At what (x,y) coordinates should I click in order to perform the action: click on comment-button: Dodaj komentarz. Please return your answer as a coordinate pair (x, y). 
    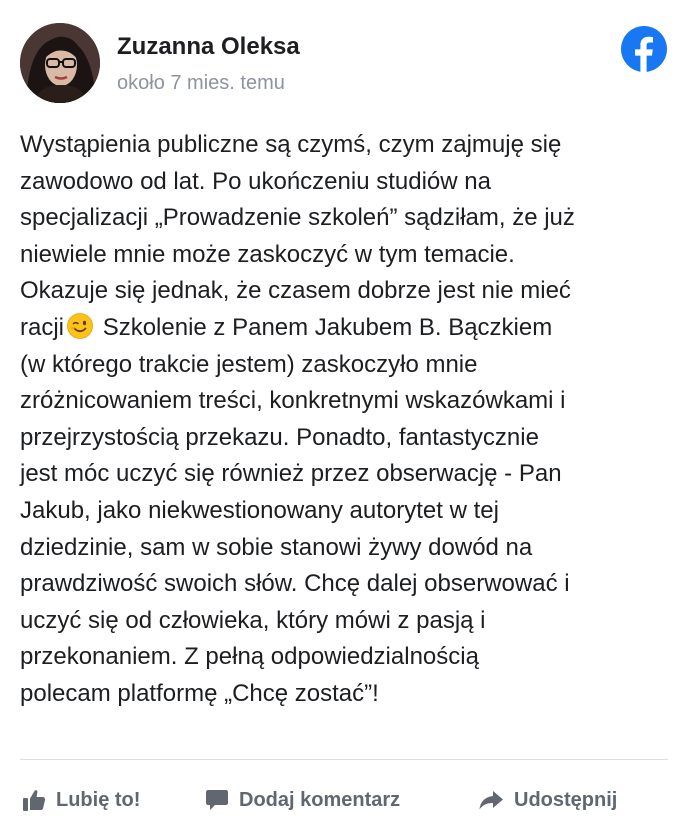
    Looking at the image, I should click on (302, 800).